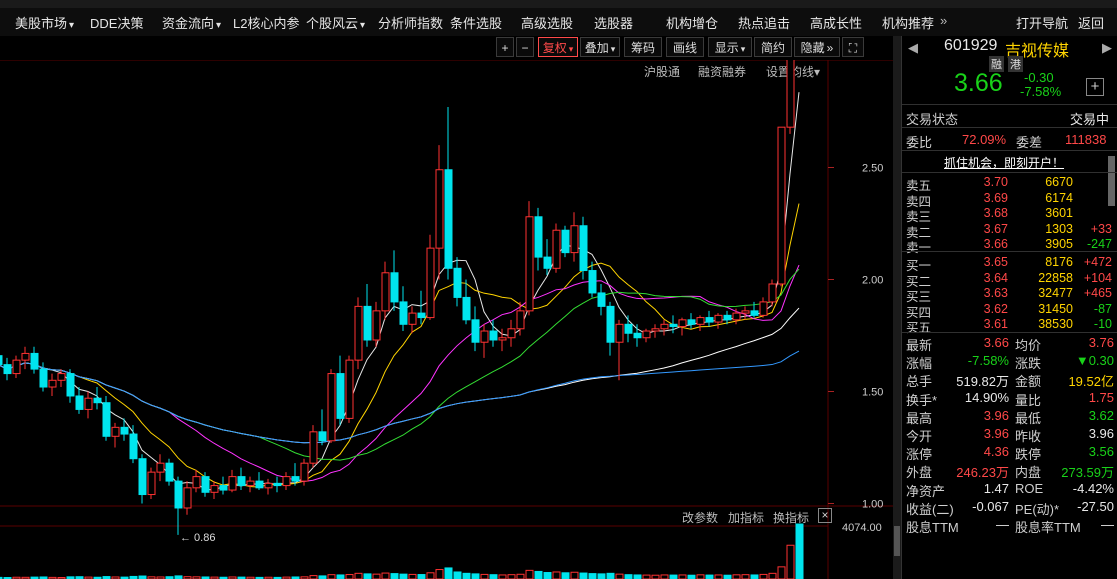 The height and width of the screenshot is (579, 1117). I want to click on bid-price: 3.65, so click(995, 262).